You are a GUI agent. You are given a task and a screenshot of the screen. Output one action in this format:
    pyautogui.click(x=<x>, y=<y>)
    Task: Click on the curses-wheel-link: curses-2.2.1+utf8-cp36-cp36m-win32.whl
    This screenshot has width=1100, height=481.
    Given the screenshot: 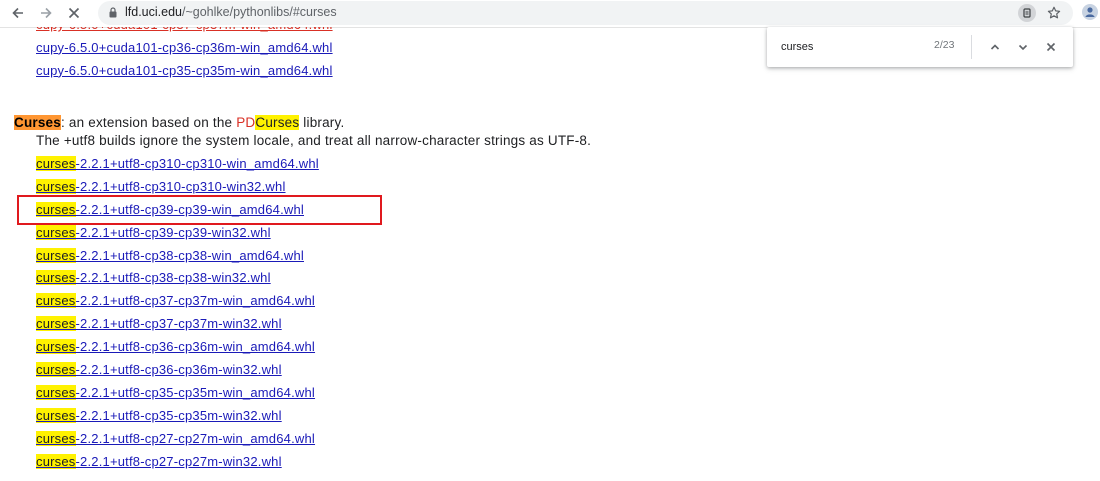 What is the action you would take?
    pyautogui.click(x=386, y=370)
    